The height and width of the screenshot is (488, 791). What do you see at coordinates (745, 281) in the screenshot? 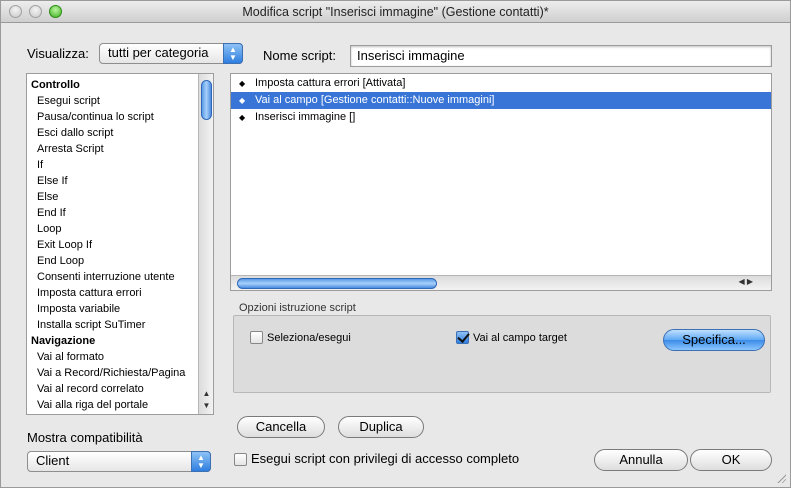
I see `hscroll-arrows-icon: ◀ ▶` at bounding box center [745, 281].